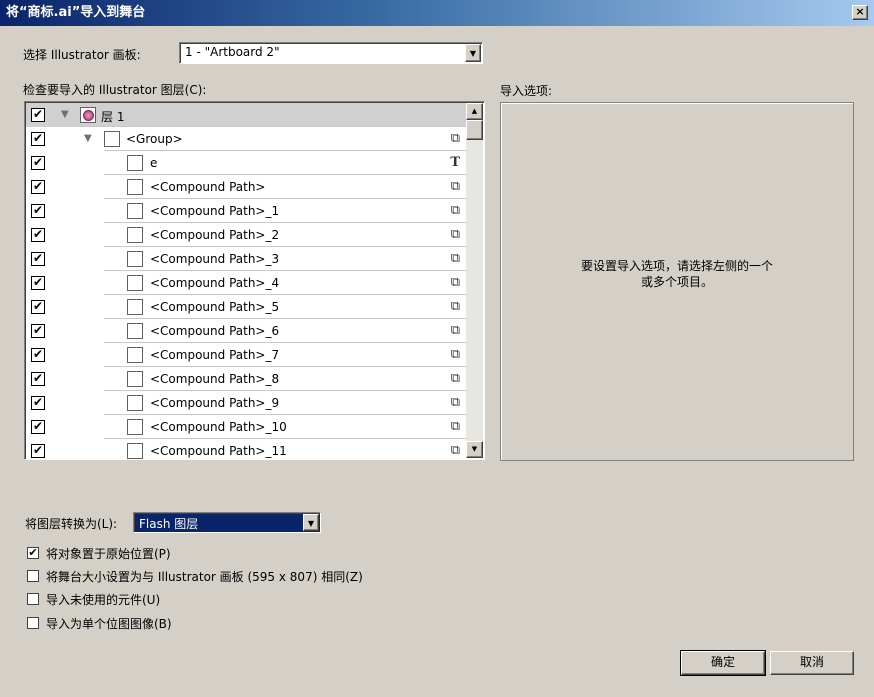  What do you see at coordinates (246, 427) in the screenshot?
I see `layer-row: ✔ <Compound Path>_10 ⧉` at bounding box center [246, 427].